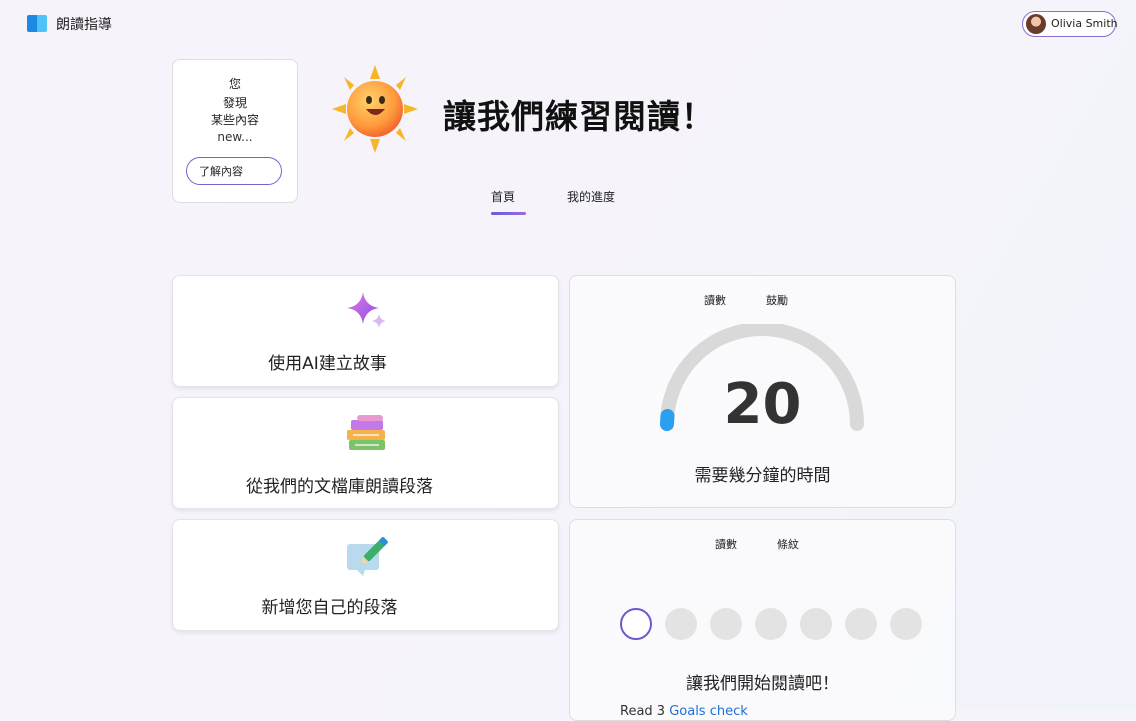 The height and width of the screenshot is (721, 1136). Describe the element at coordinates (508, 213) in the screenshot. I see `tab-selected-indicator` at that location.